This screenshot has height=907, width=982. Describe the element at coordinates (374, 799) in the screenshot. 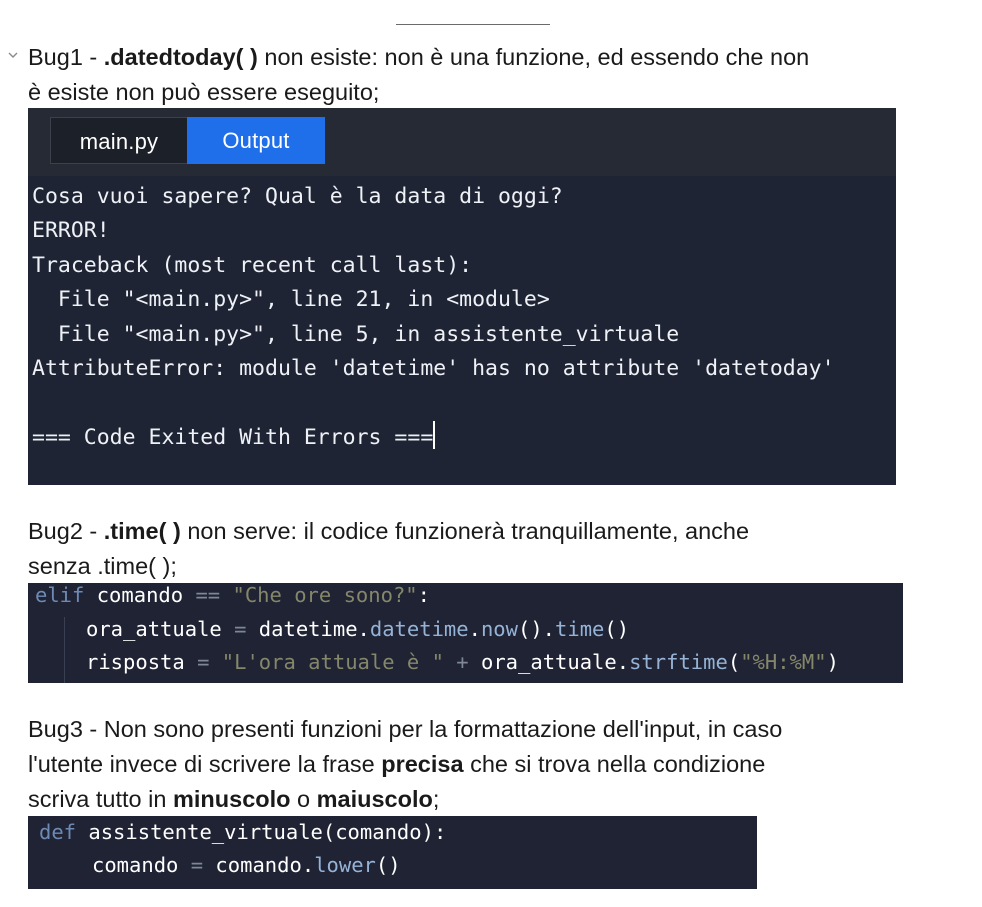

I see `bold-maiuscolo: maiuscolo` at that location.